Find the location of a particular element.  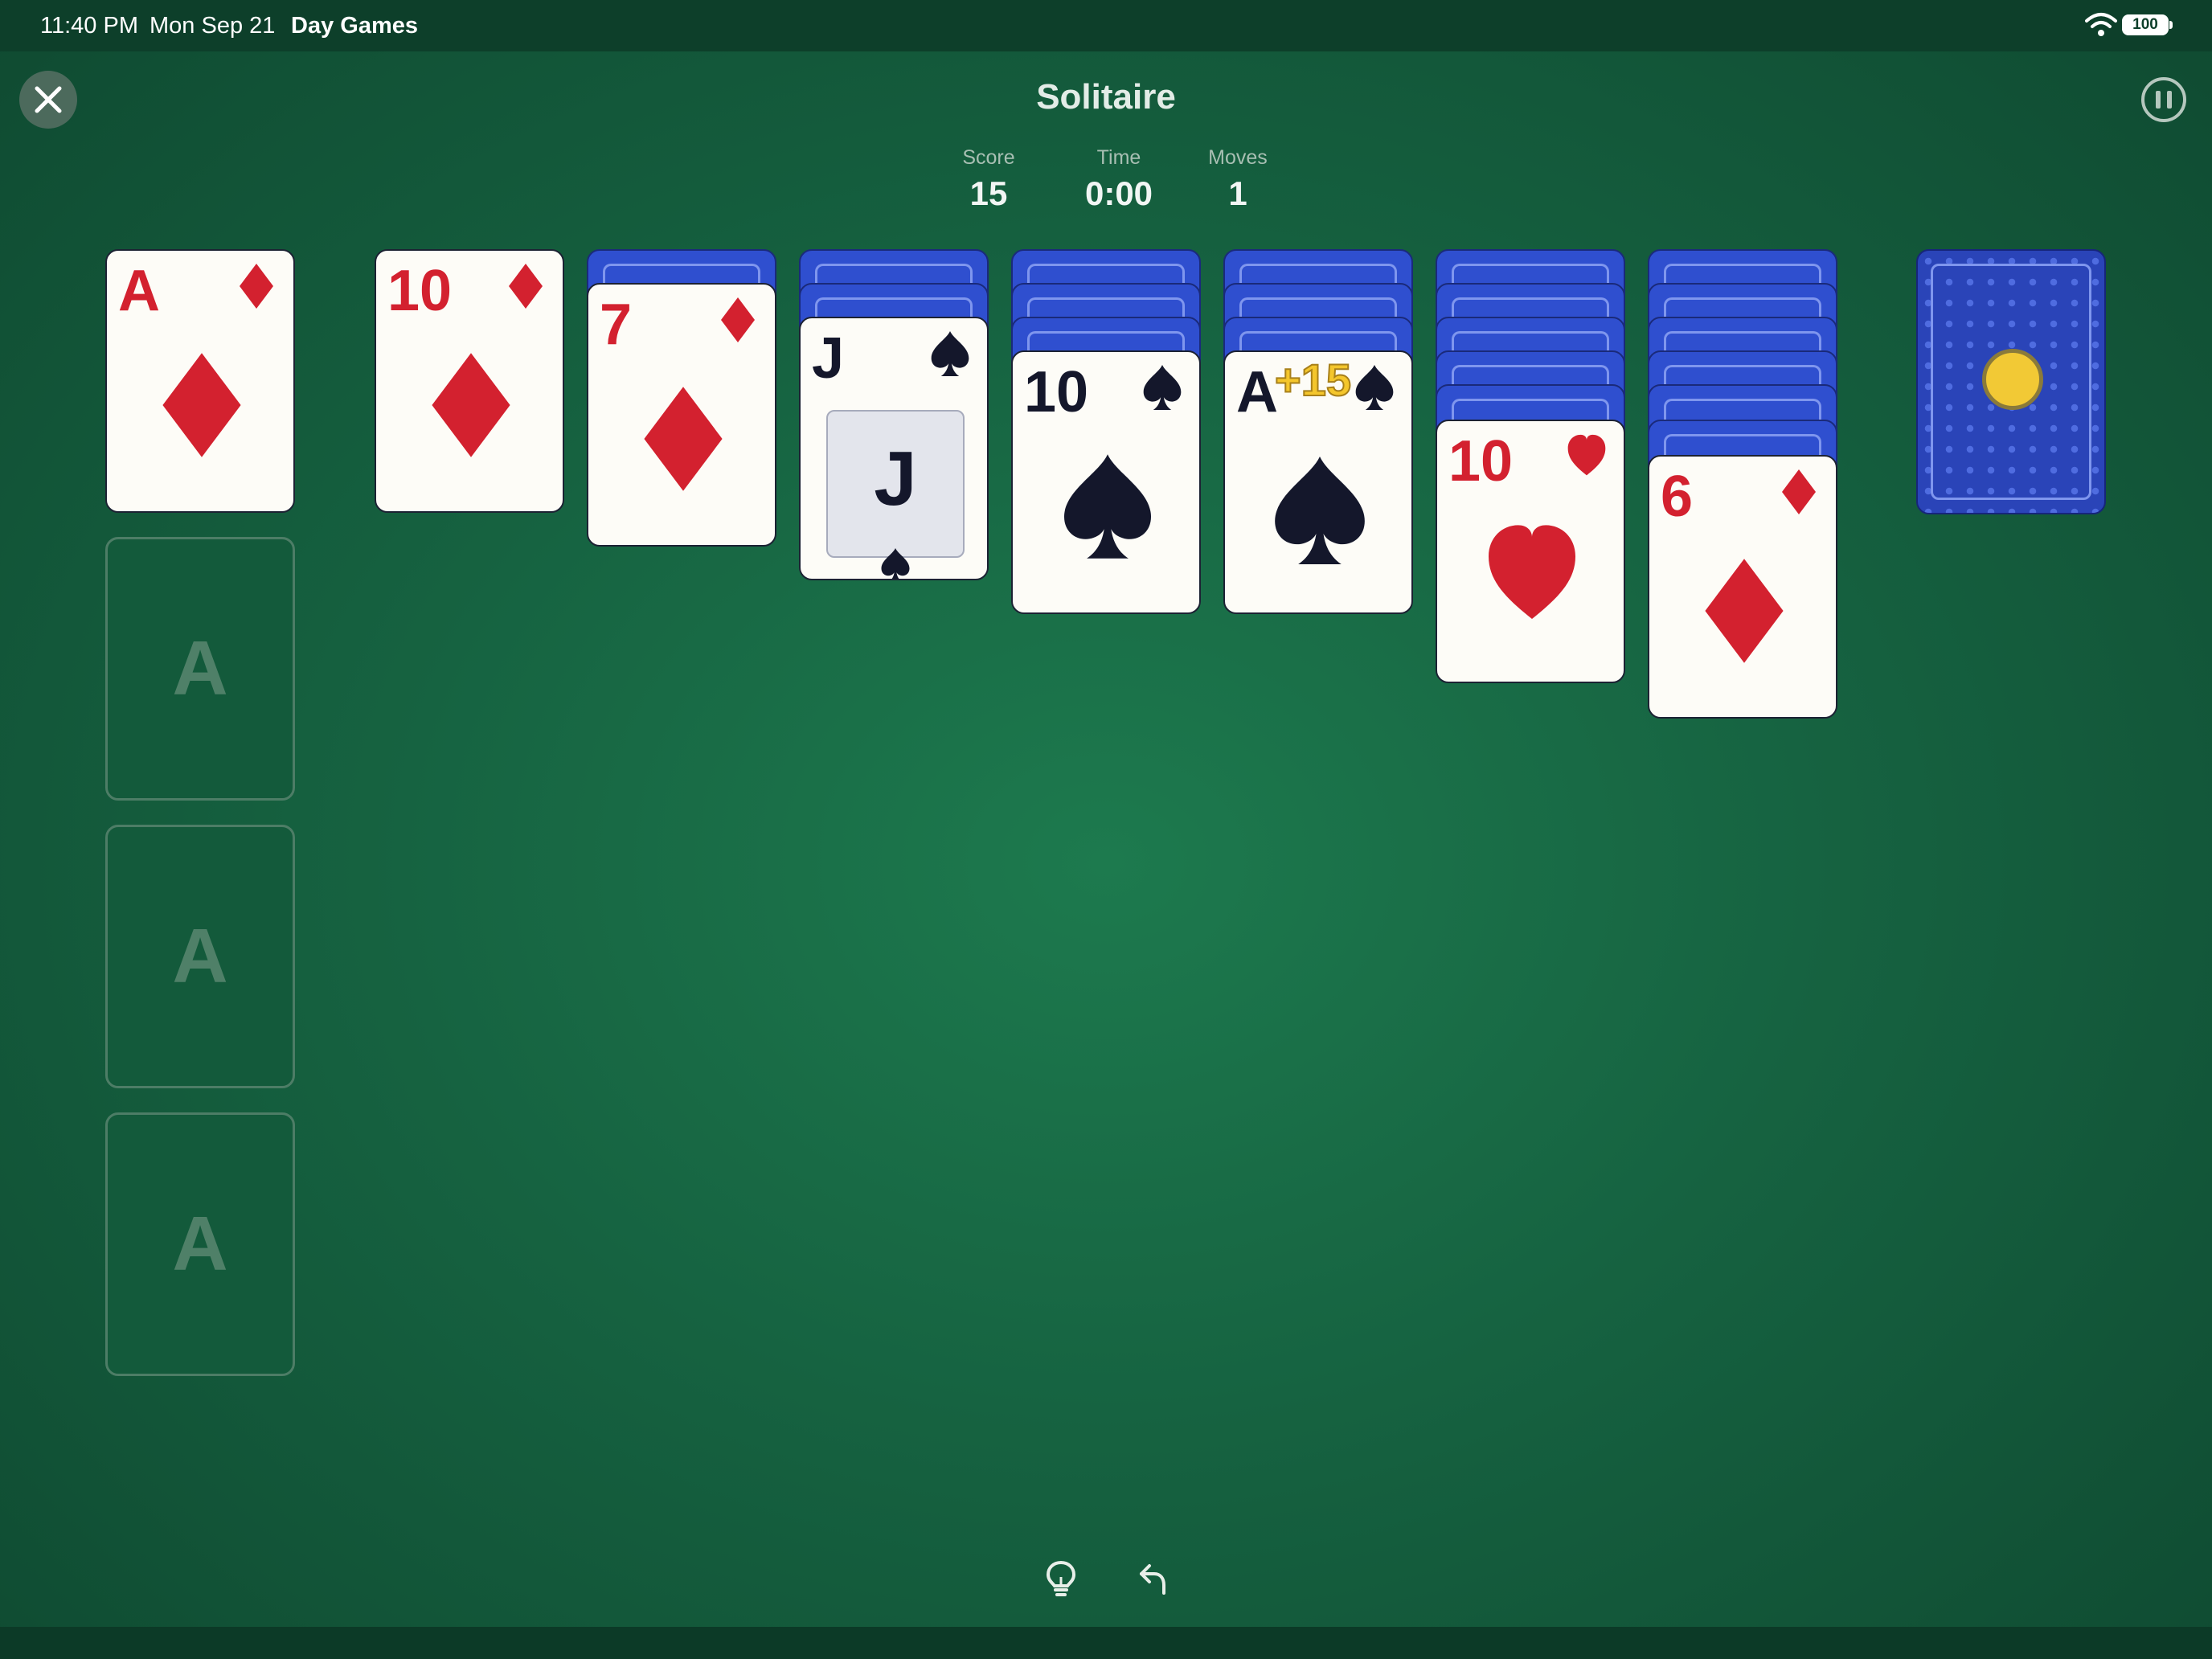

moves-stat: Moves 1 is located at coordinates (1237, 179).